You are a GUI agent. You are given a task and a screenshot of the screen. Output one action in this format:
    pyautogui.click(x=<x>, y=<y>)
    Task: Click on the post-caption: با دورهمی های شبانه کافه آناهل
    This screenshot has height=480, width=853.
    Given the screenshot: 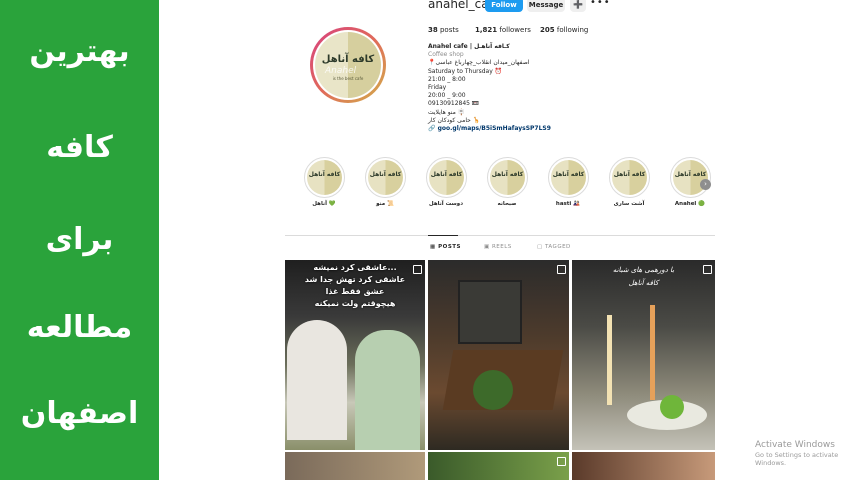 What is the action you would take?
    pyautogui.click(x=643, y=277)
    